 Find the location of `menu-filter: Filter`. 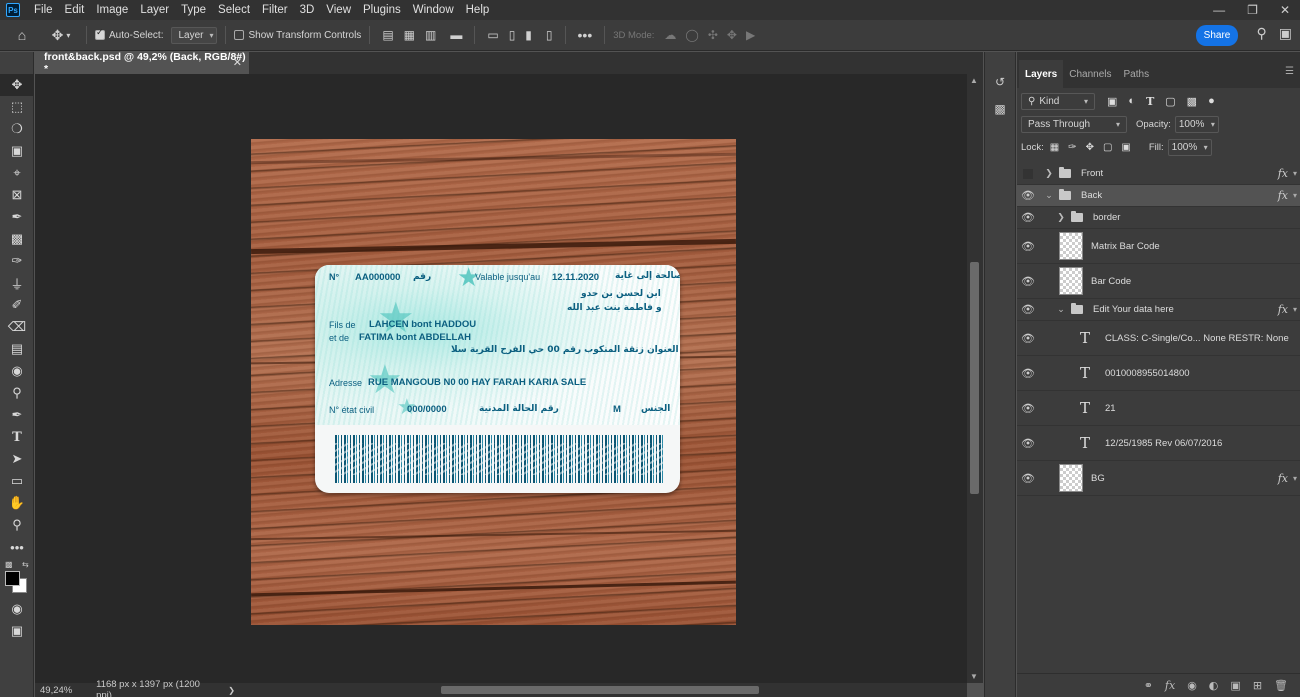

menu-filter: Filter is located at coordinates (275, 10).